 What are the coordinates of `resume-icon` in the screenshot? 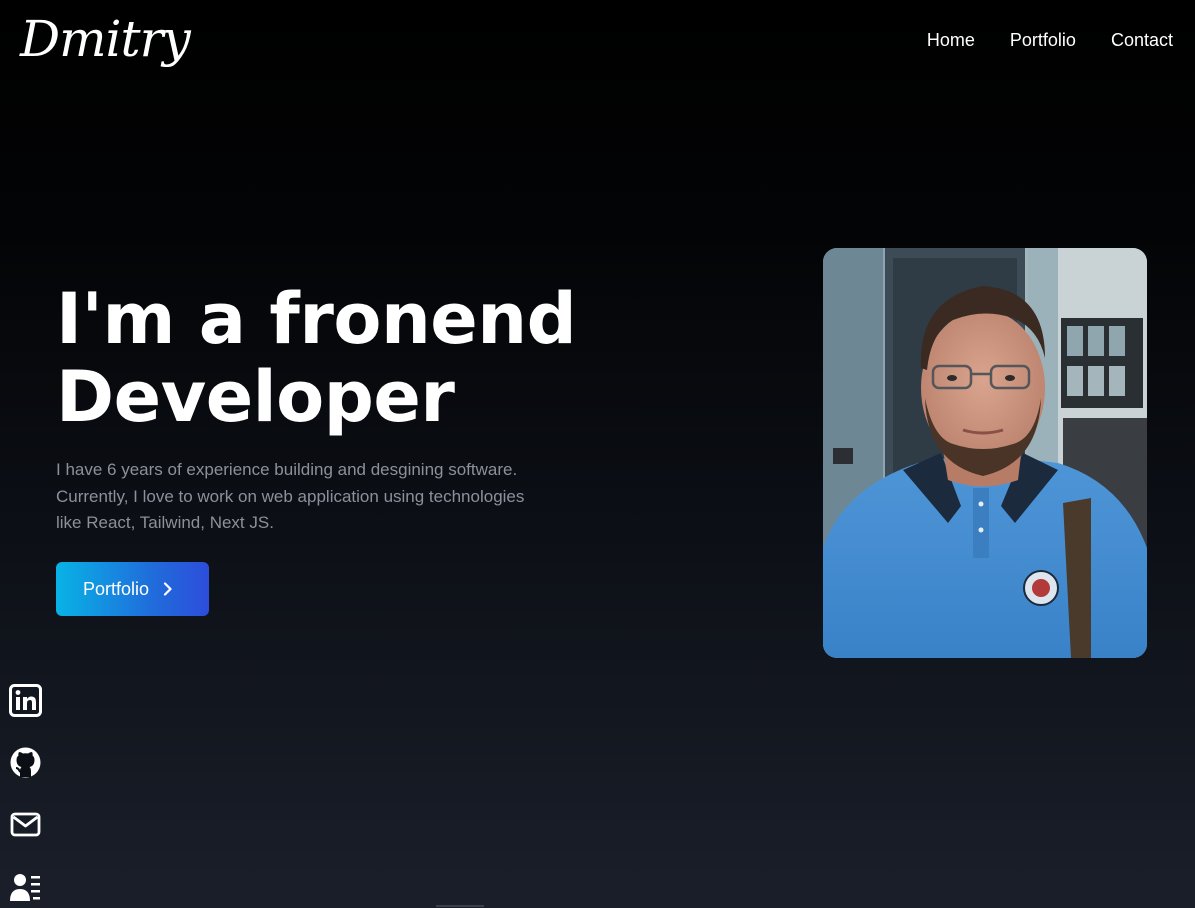 It's located at (25, 886).